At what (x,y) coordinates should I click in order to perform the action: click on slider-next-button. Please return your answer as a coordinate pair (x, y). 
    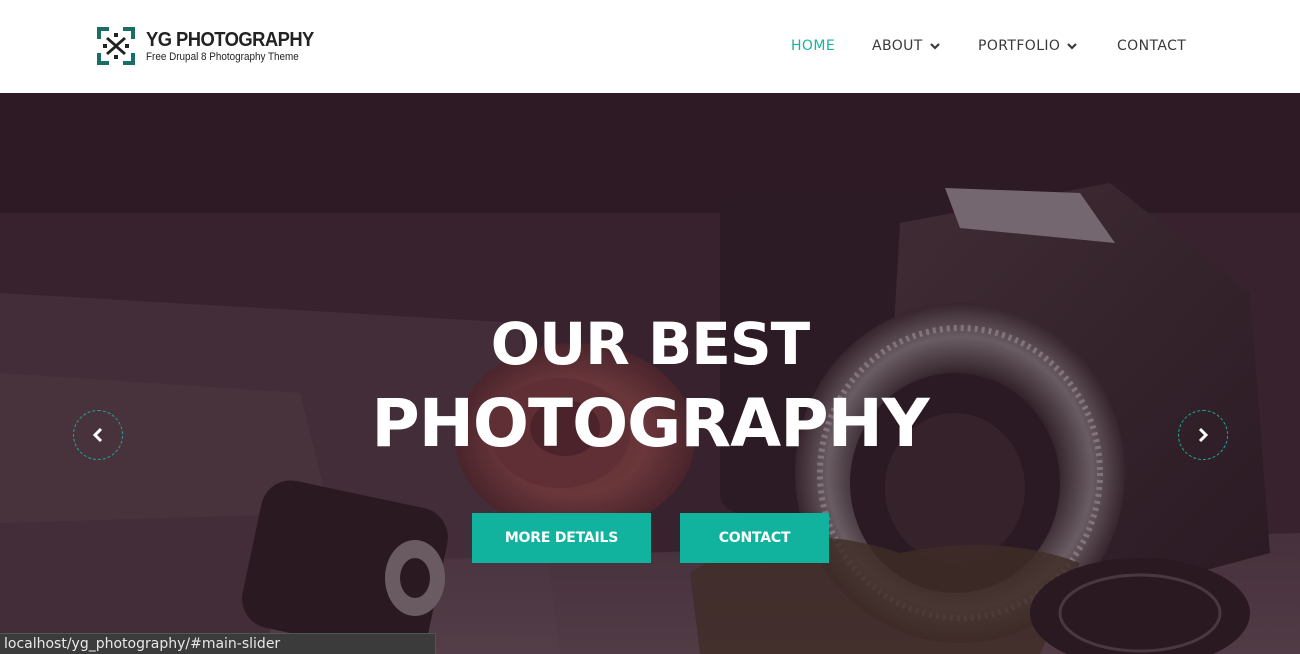
    Looking at the image, I should click on (1203, 435).